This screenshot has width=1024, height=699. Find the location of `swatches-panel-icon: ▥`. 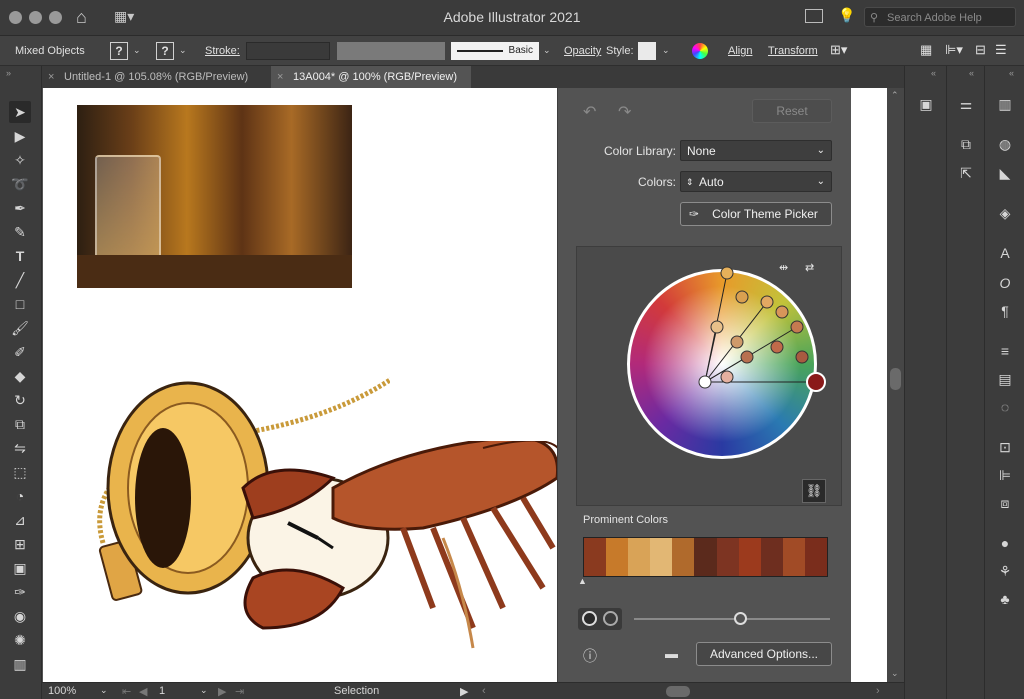

swatches-panel-icon: ▥ is located at coordinates (1005, 104).